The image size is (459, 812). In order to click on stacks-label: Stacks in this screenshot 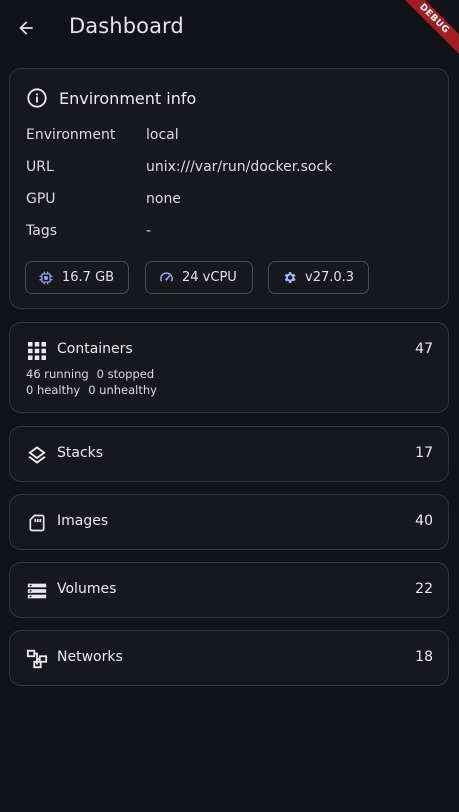, I will do `click(80, 453)`.